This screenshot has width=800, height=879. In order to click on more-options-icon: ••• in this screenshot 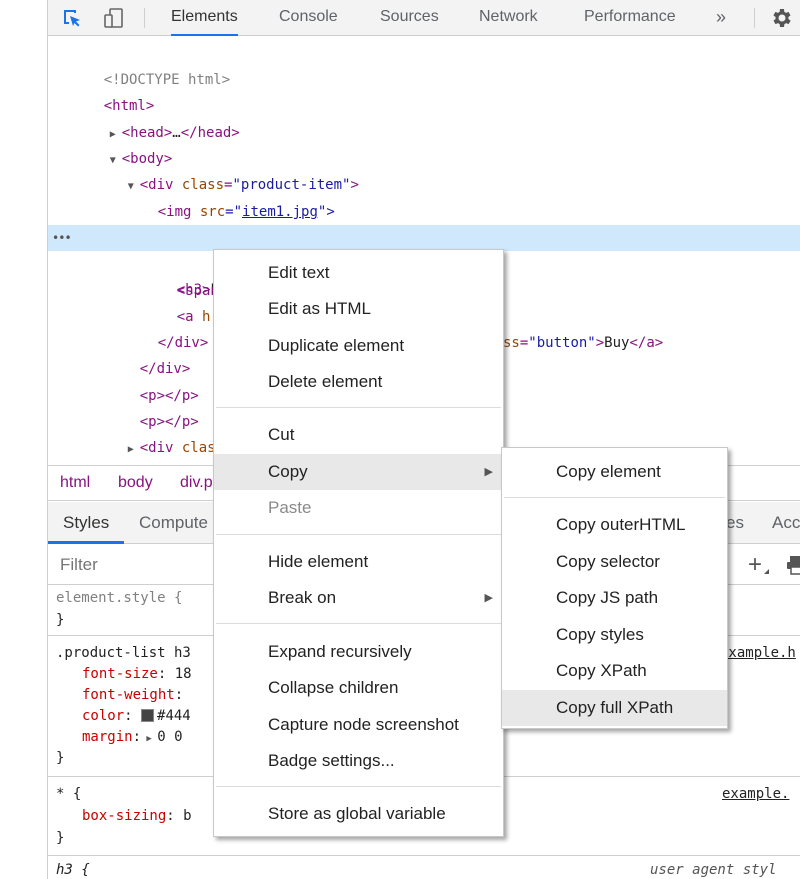, I will do `click(62, 238)`.